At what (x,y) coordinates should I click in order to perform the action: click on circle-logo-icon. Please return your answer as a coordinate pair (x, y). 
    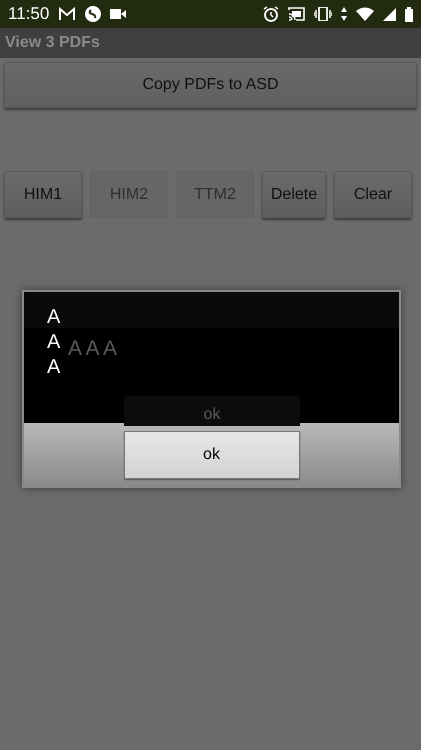
    Looking at the image, I should click on (93, 14).